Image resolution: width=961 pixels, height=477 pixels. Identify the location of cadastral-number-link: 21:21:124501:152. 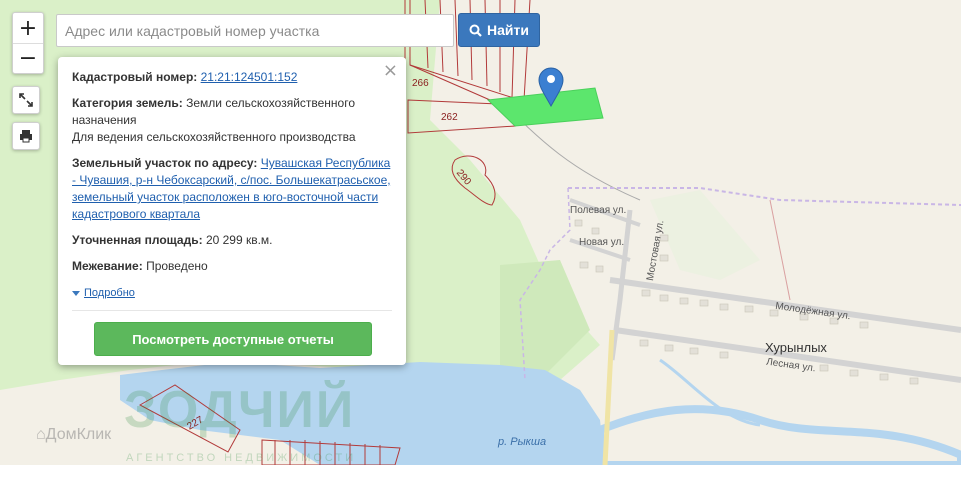
(249, 77).